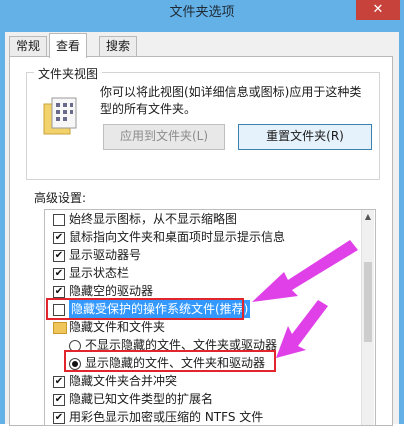 The width and height of the screenshot is (404, 426). What do you see at coordinates (60, 328) in the screenshot?
I see `folder-icon` at bounding box center [60, 328].